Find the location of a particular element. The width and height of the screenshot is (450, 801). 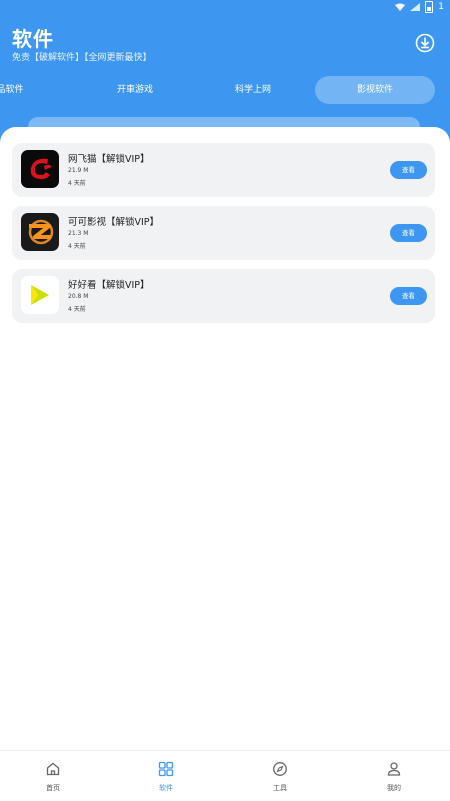

nav-label: 我的 is located at coordinates (394, 788).